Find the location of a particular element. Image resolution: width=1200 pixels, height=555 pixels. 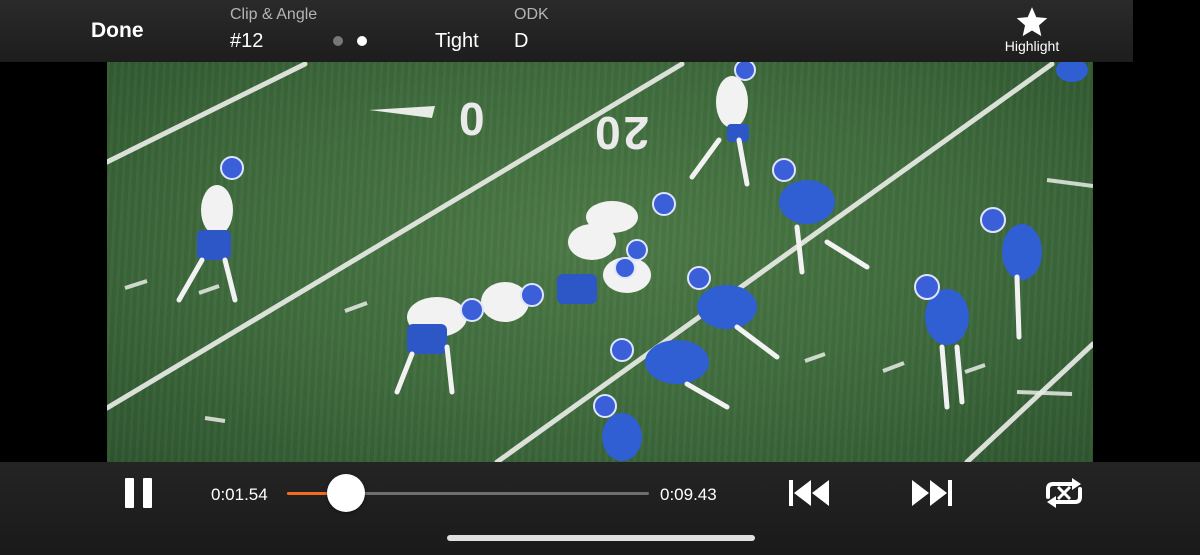

done-button: Done is located at coordinates (117, 31).